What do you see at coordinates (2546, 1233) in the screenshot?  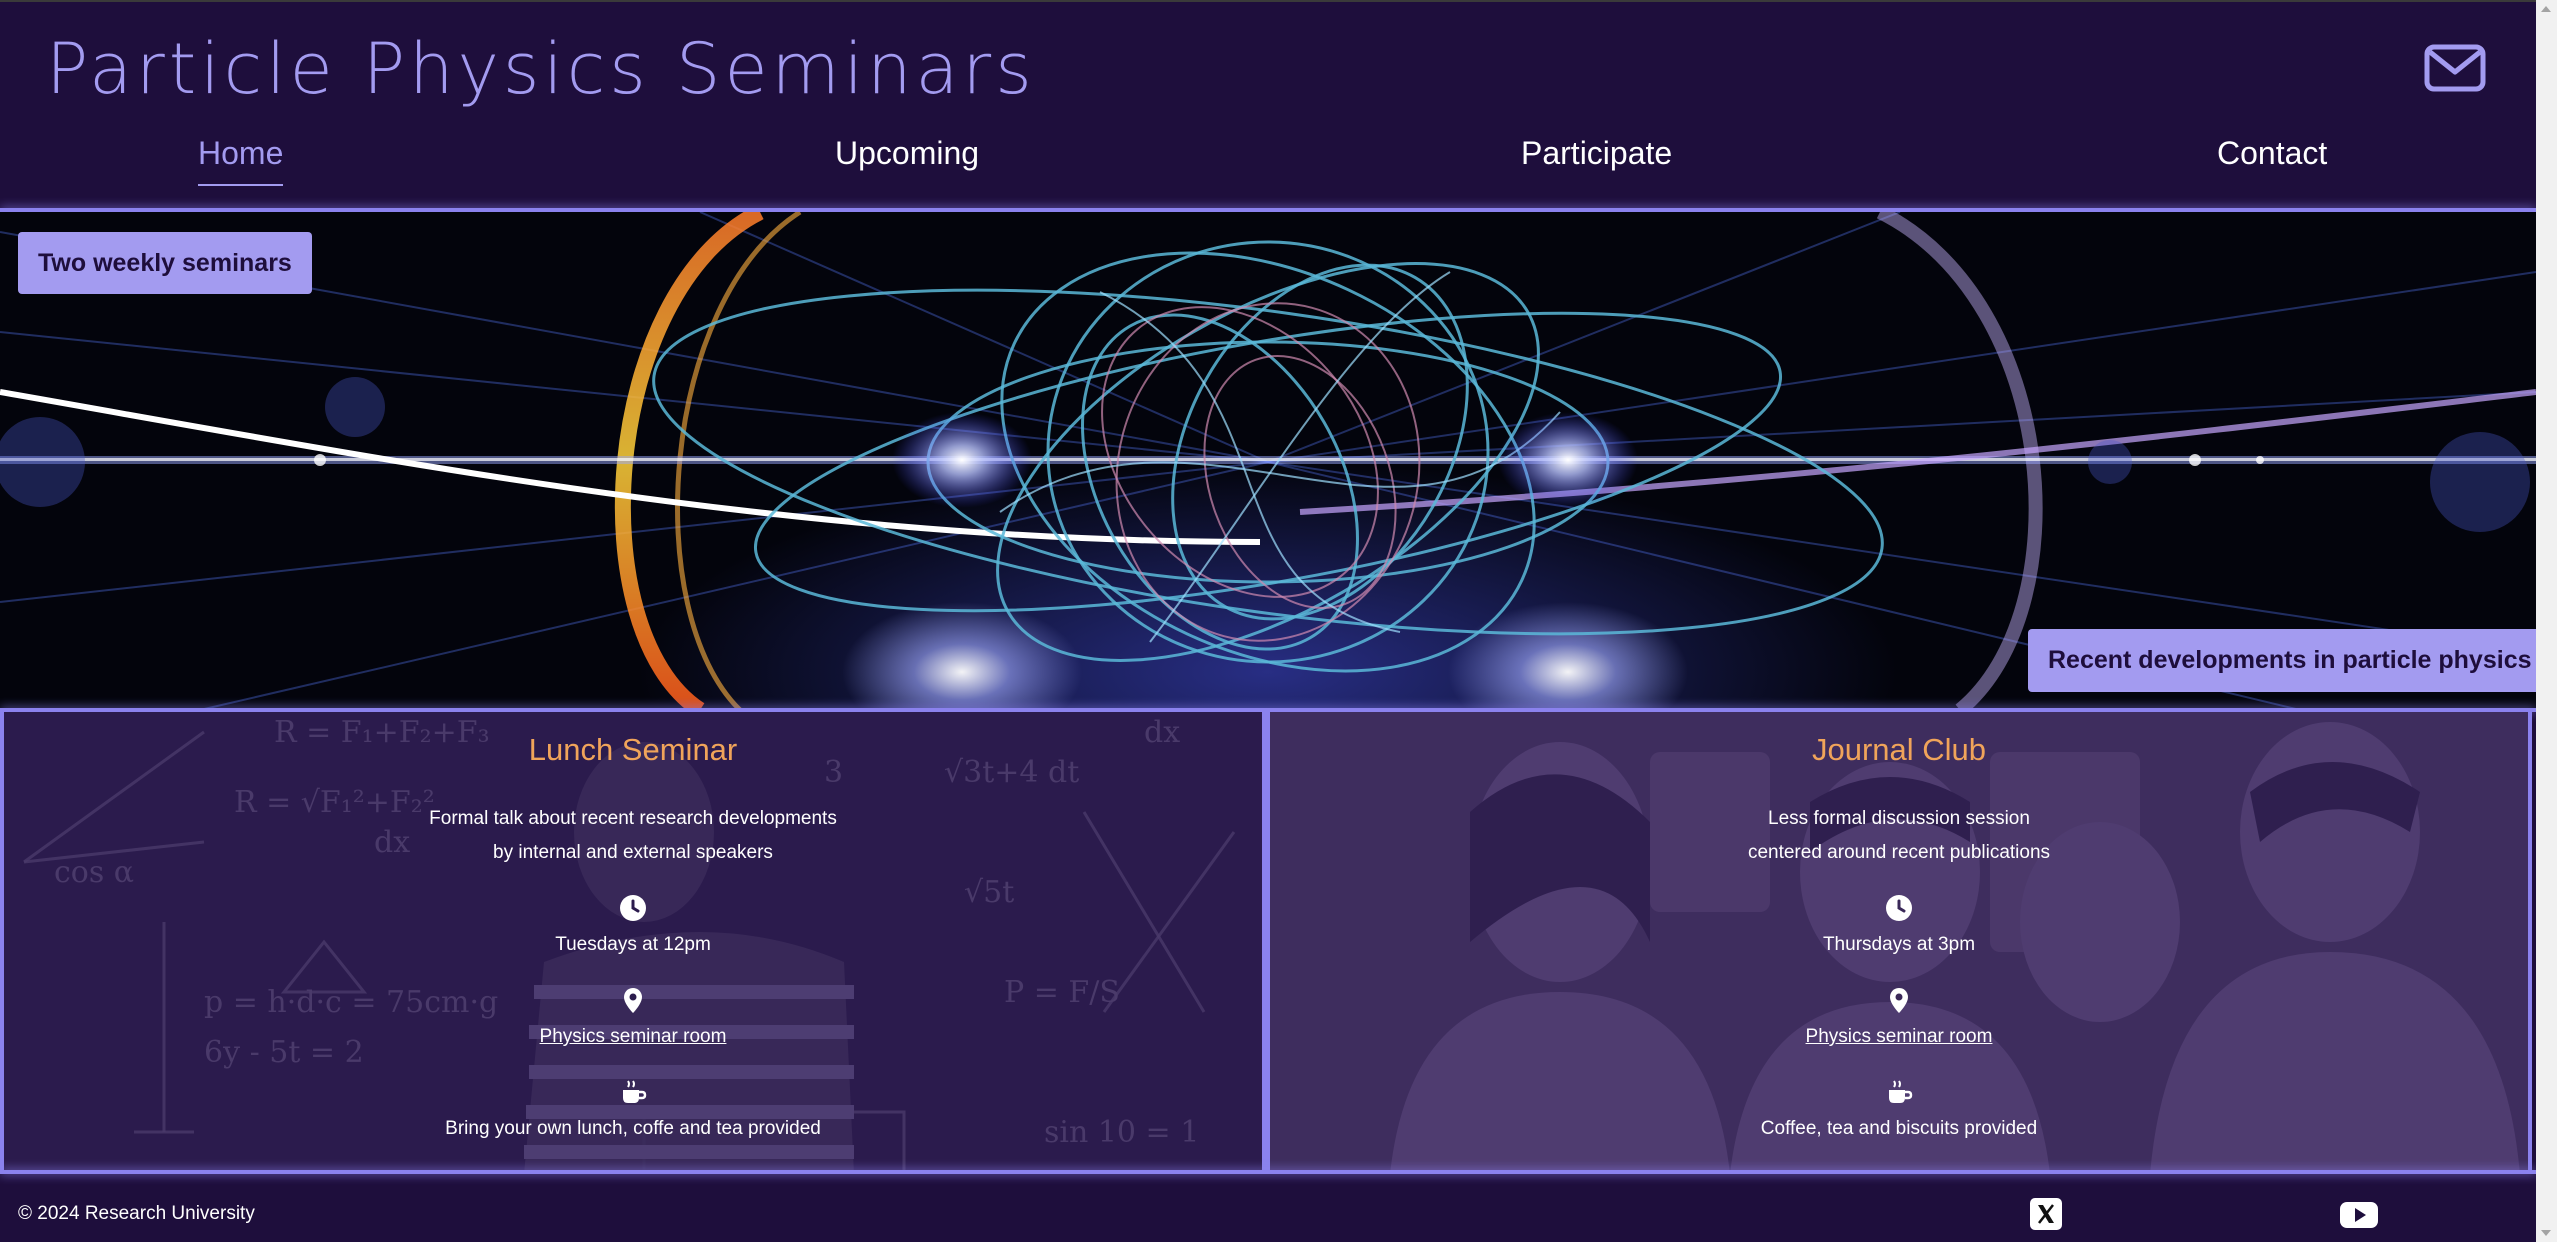 I see `scroll-down-arrow-icon` at bounding box center [2546, 1233].